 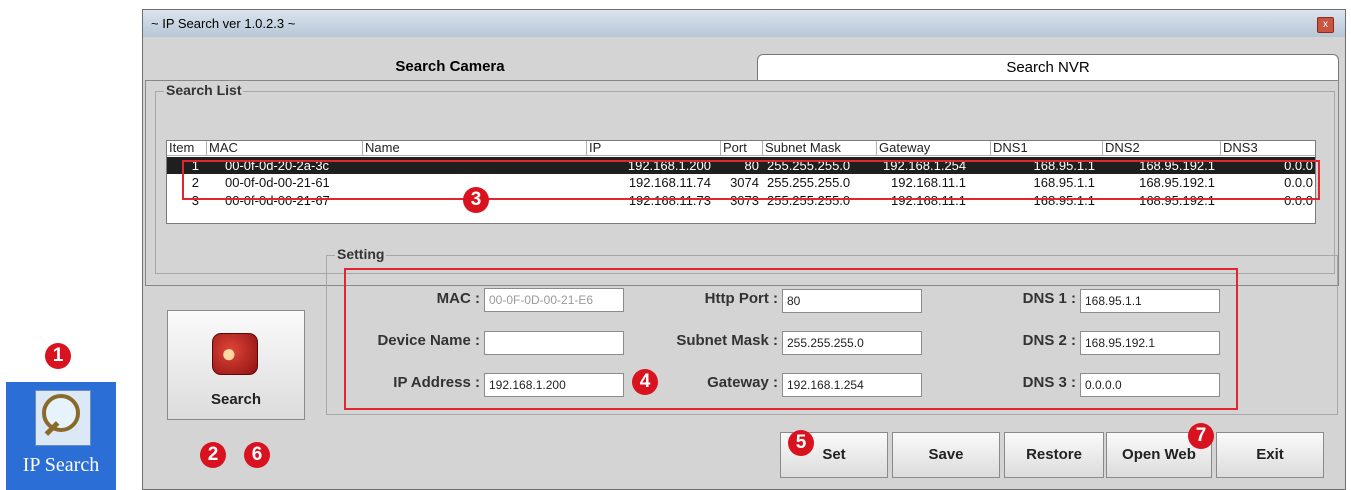 I want to click on column-header-port: Port, so click(x=742, y=148).